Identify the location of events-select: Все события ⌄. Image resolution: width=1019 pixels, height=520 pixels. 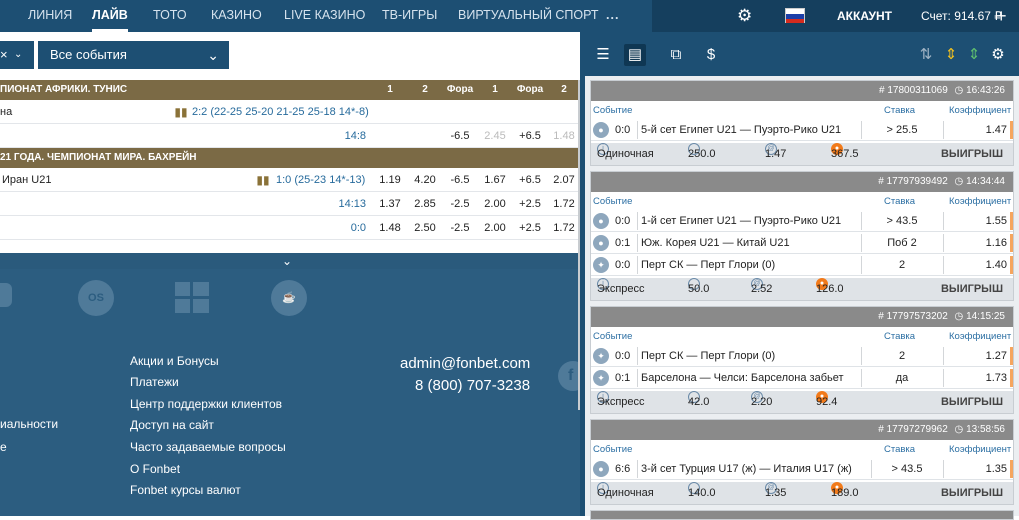
(133, 55).